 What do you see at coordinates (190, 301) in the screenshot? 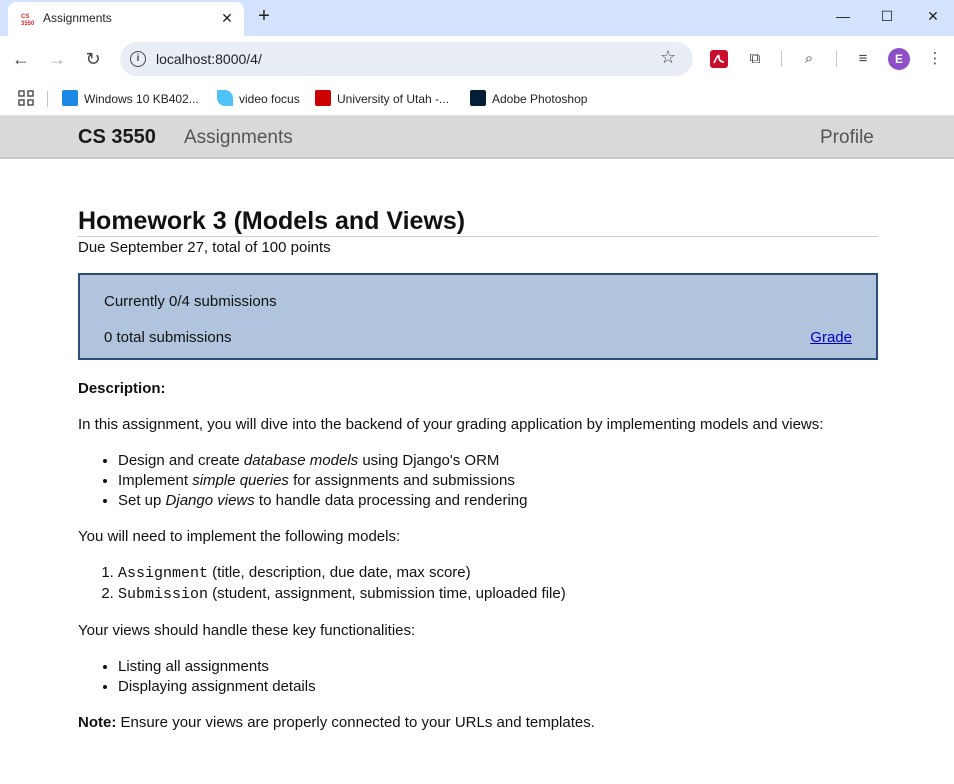
I see `current-submissions-text: Currently 0/4 submissions` at bounding box center [190, 301].